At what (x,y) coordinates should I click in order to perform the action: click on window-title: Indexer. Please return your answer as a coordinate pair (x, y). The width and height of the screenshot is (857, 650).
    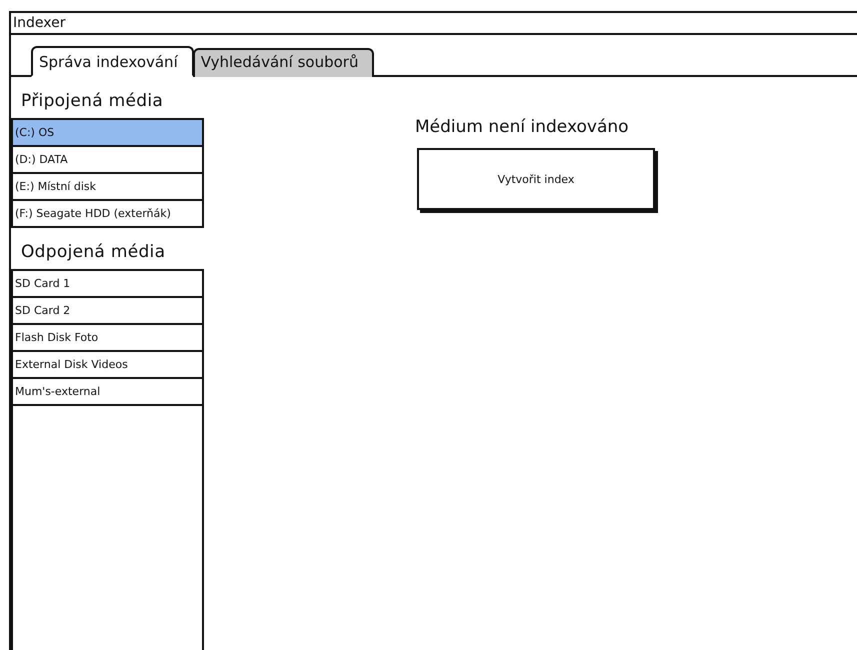
    Looking at the image, I should click on (434, 24).